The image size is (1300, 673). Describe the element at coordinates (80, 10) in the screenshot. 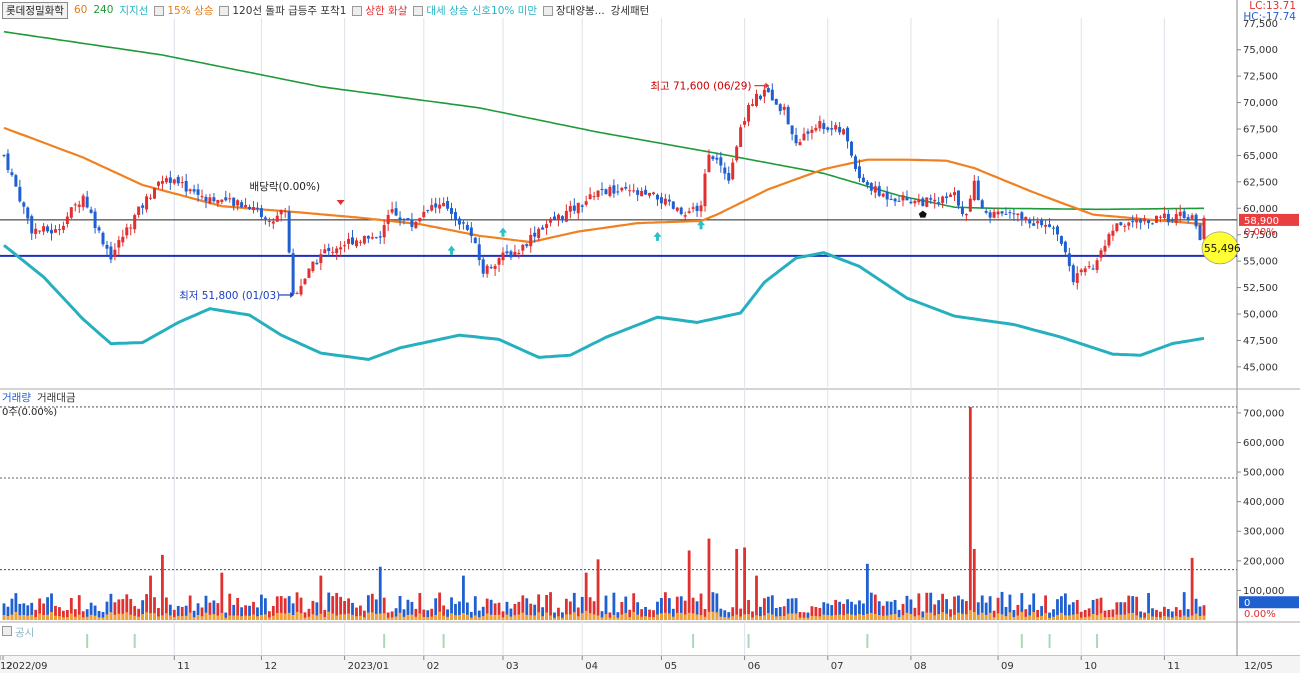

I see `legend-ma60: 60` at that location.